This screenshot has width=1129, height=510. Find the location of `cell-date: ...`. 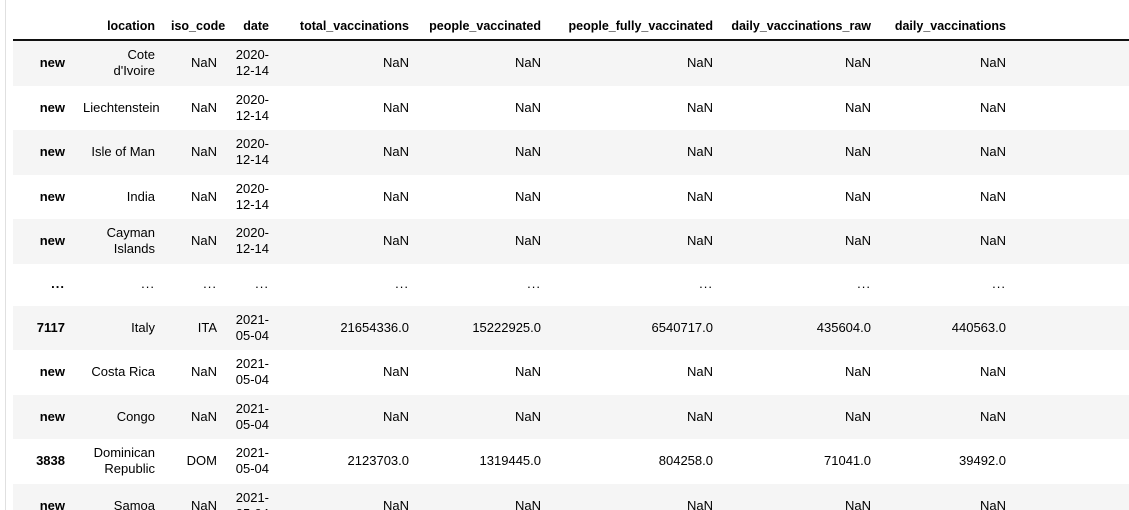

cell-date: ... is located at coordinates (262, 284).